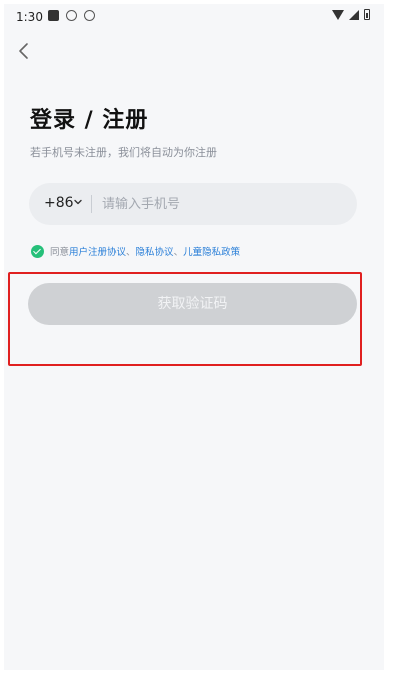 This screenshot has width=400, height=676. What do you see at coordinates (91, 204) in the screenshot?
I see `divider` at bounding box center [91, 204].